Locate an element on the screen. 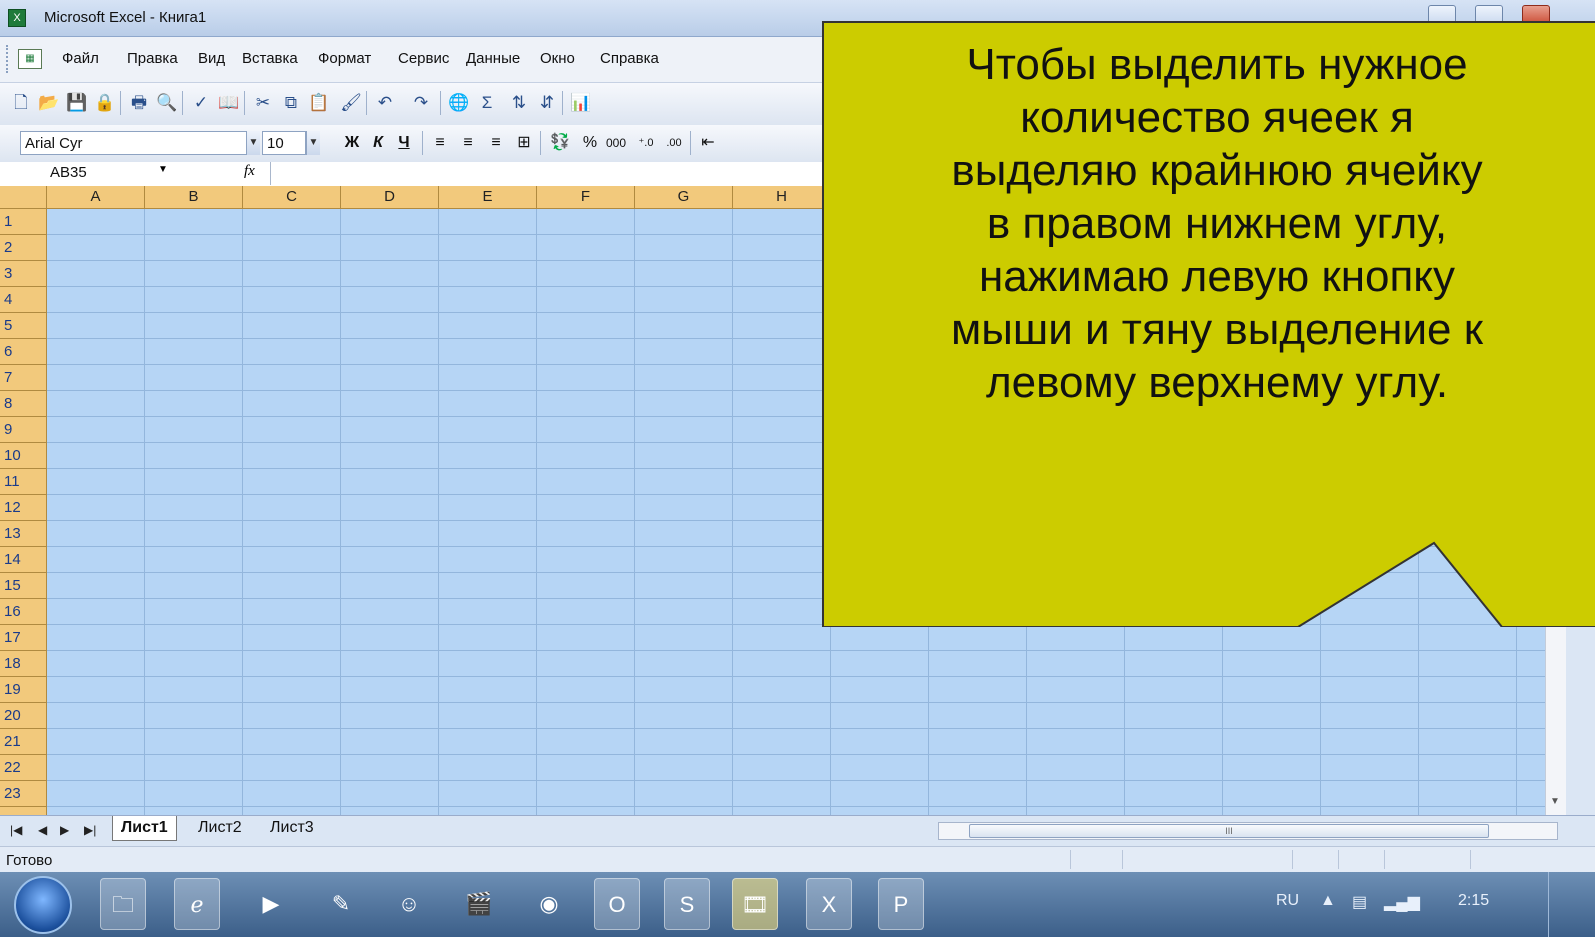 The height and width of the screenshot is (937, 1595). workbook-icon: ▦ is located at coordinates (30, 59).